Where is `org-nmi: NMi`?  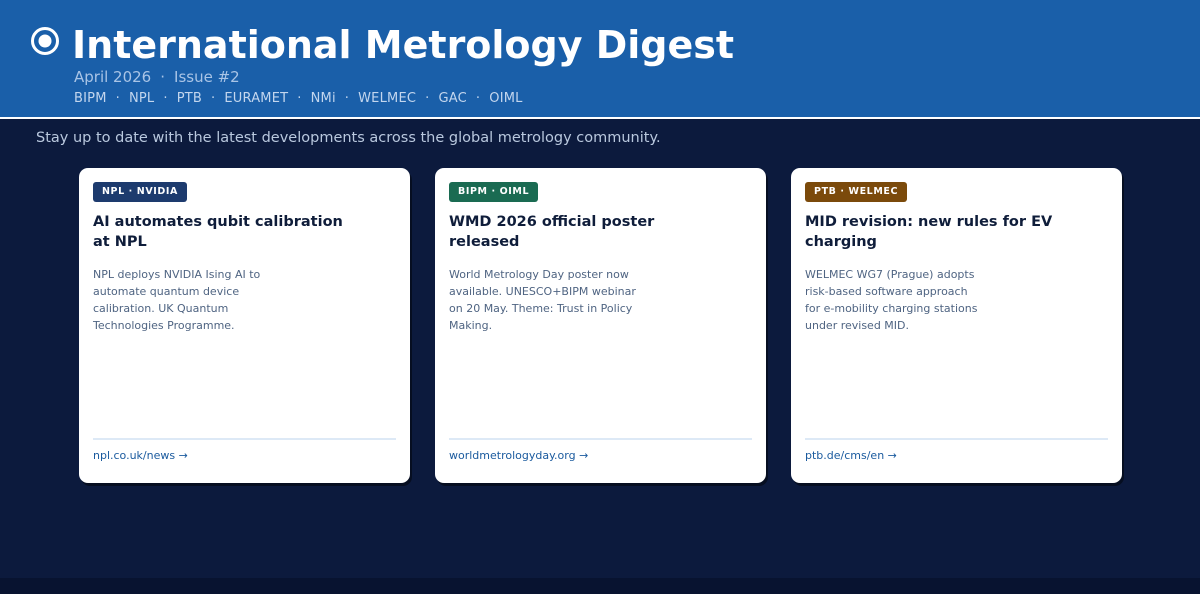 org-nmi: NMi is located at coordinates (323, 98).